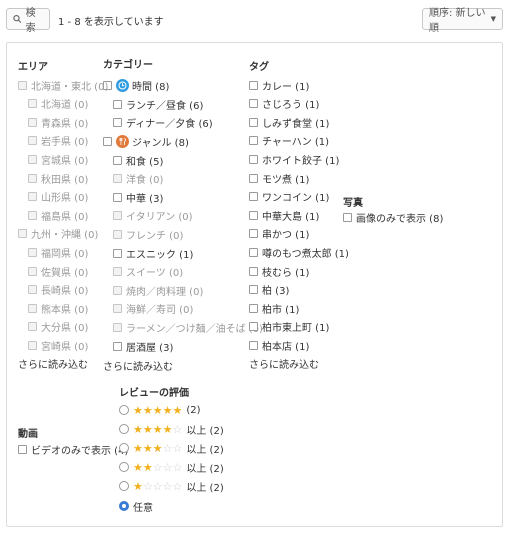 This screenshot has height=533, width=510. I want to click on tag-item-12-checkbox, so click(253, 308).